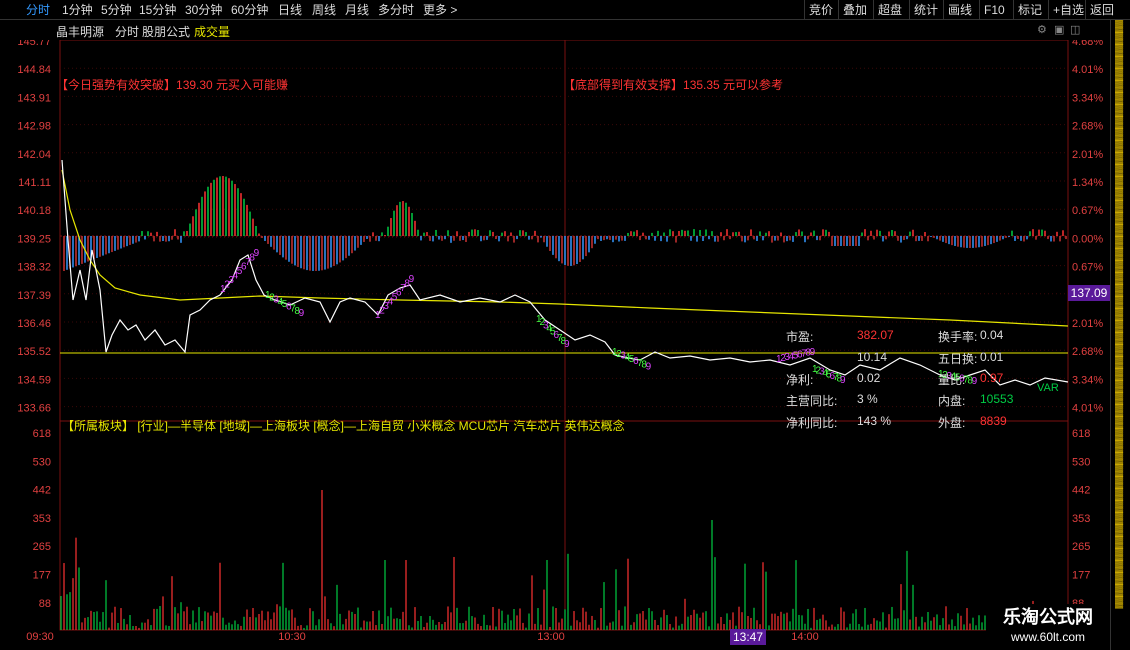 This screenshot has width=1130, height=650. What do you see at coordinates (874, 421) in the screenshot?
I see `profit-yoy-value: 143 %` at bounding box center [874, 421].